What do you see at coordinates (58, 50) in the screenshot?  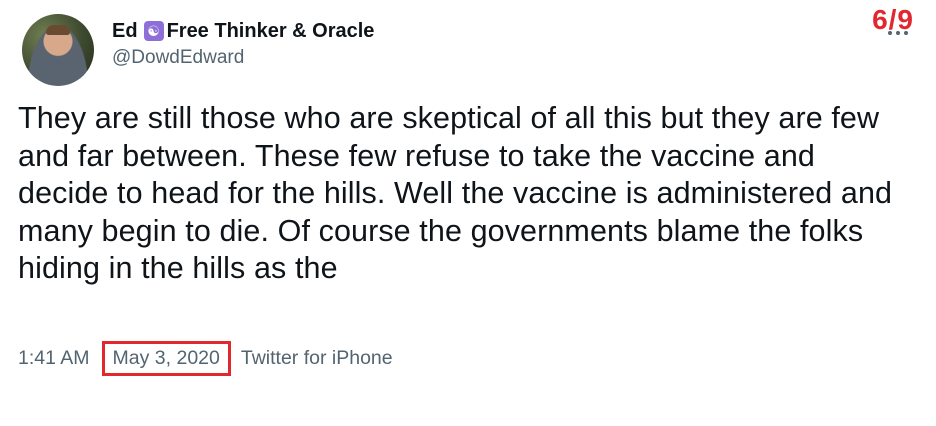 I see `avatar` at bounding box center [58, 50].